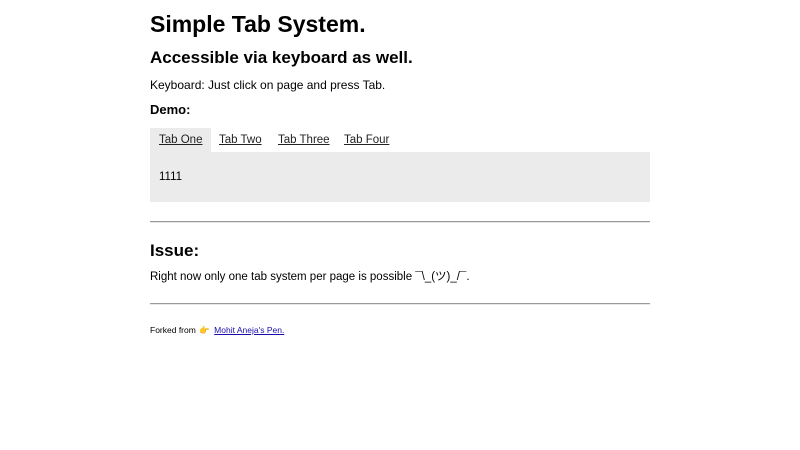 The width and height of the screenshot is (800, 450). I want to click on pointing-hand-icon: 👉, so click(204, 330).